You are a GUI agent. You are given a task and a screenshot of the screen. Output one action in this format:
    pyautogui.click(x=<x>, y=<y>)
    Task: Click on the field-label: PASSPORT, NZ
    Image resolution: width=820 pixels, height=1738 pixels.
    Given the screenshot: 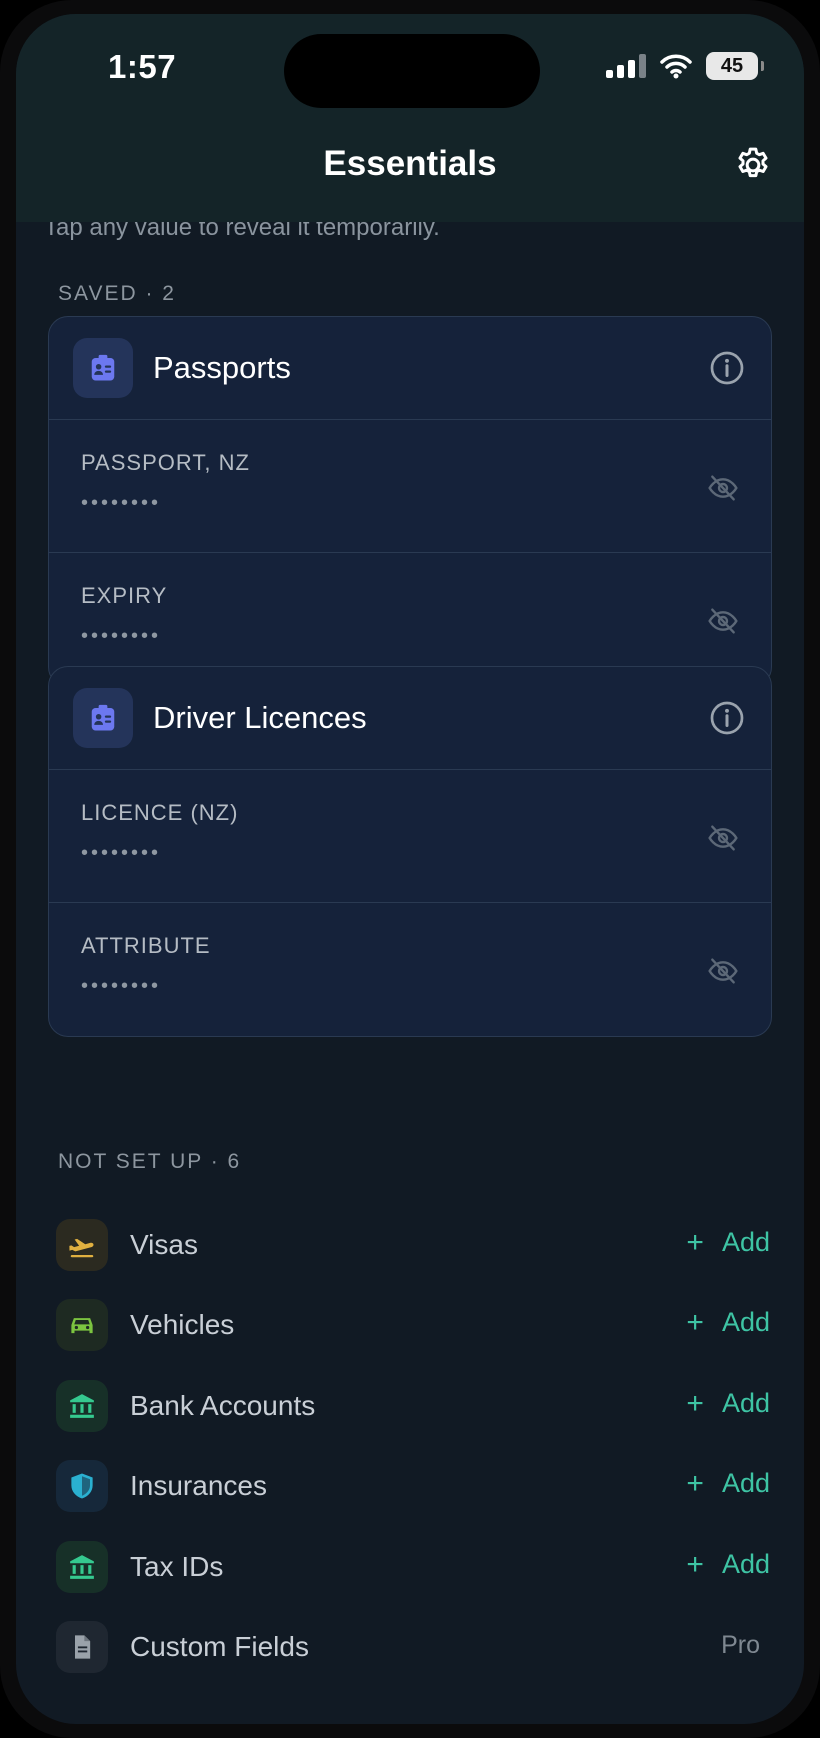 What is the action you would take?
    pyautogui.click(x=165, y=462)
    